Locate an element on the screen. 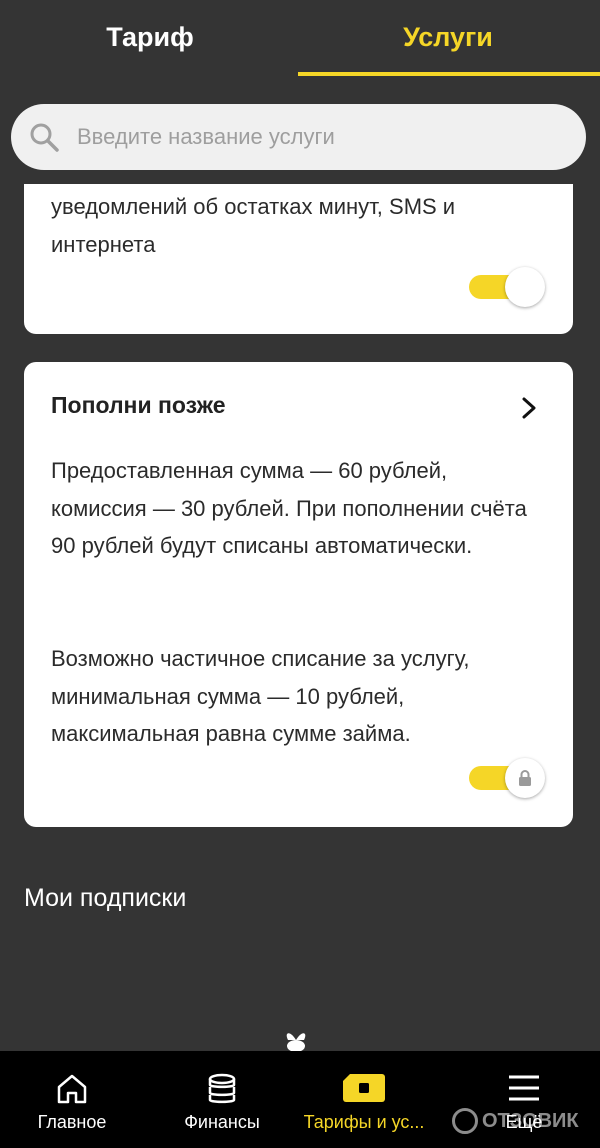 The image size is (600, 1148). top-tabs: Тариф Услуги is located at coordinates (300, 39).